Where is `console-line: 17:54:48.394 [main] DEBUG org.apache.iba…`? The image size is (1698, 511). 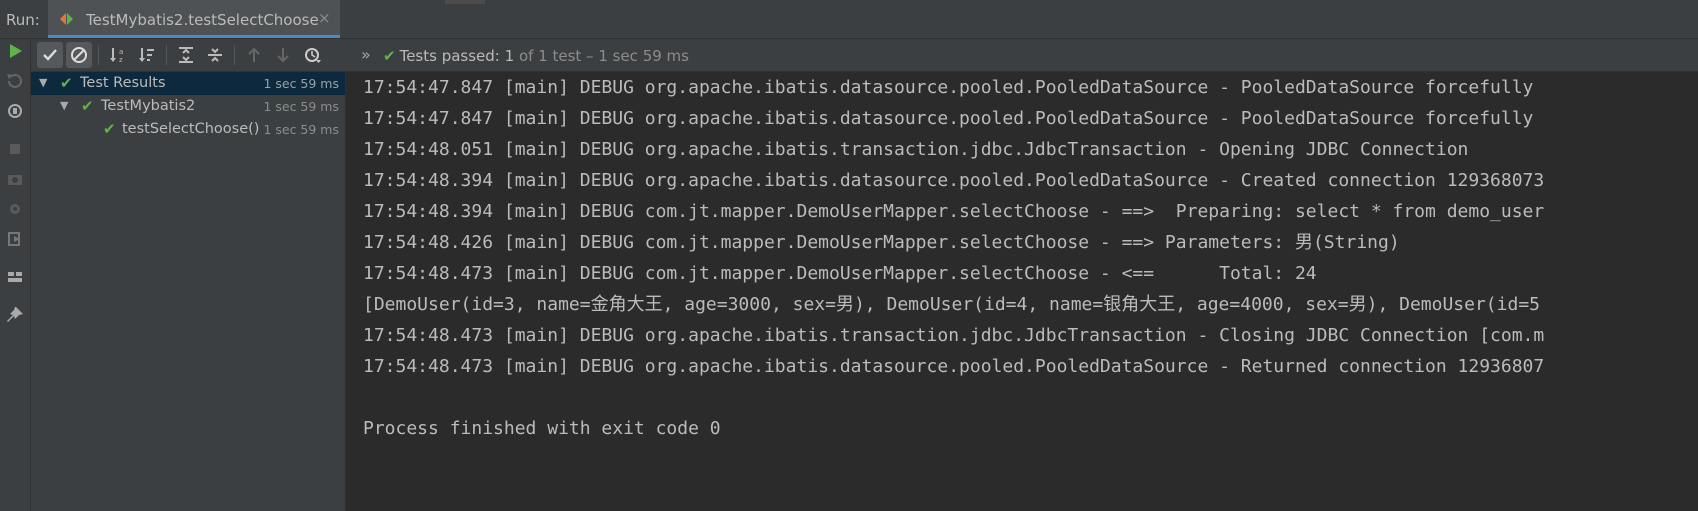
console-line: 17:54:48.394 [main] DEBUG org.apache.iba… is located at coordinates (954, 180).